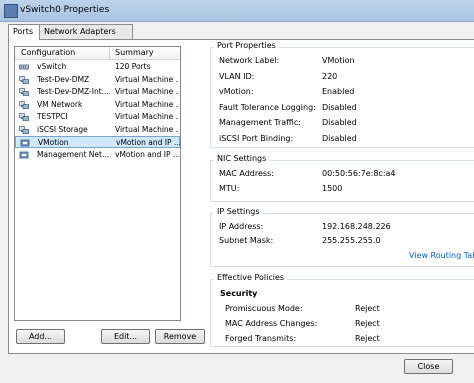  What do you see at coordinates (134, 52) in the screenshot?
I see `column-header-summary: Summary` at bounding box center [134, 52].